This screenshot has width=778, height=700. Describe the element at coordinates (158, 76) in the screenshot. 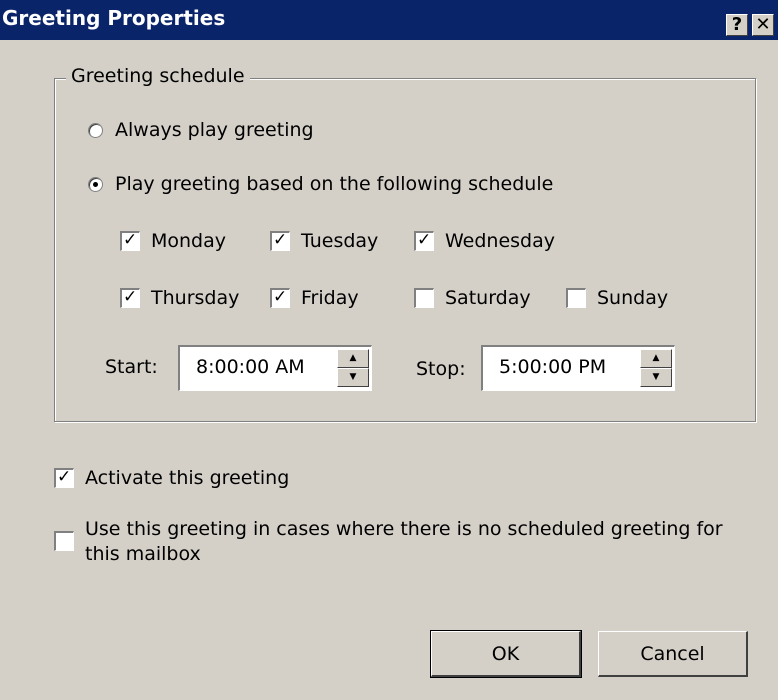

I see `greeting-schedule-legend: Greeting schedule` at that location.